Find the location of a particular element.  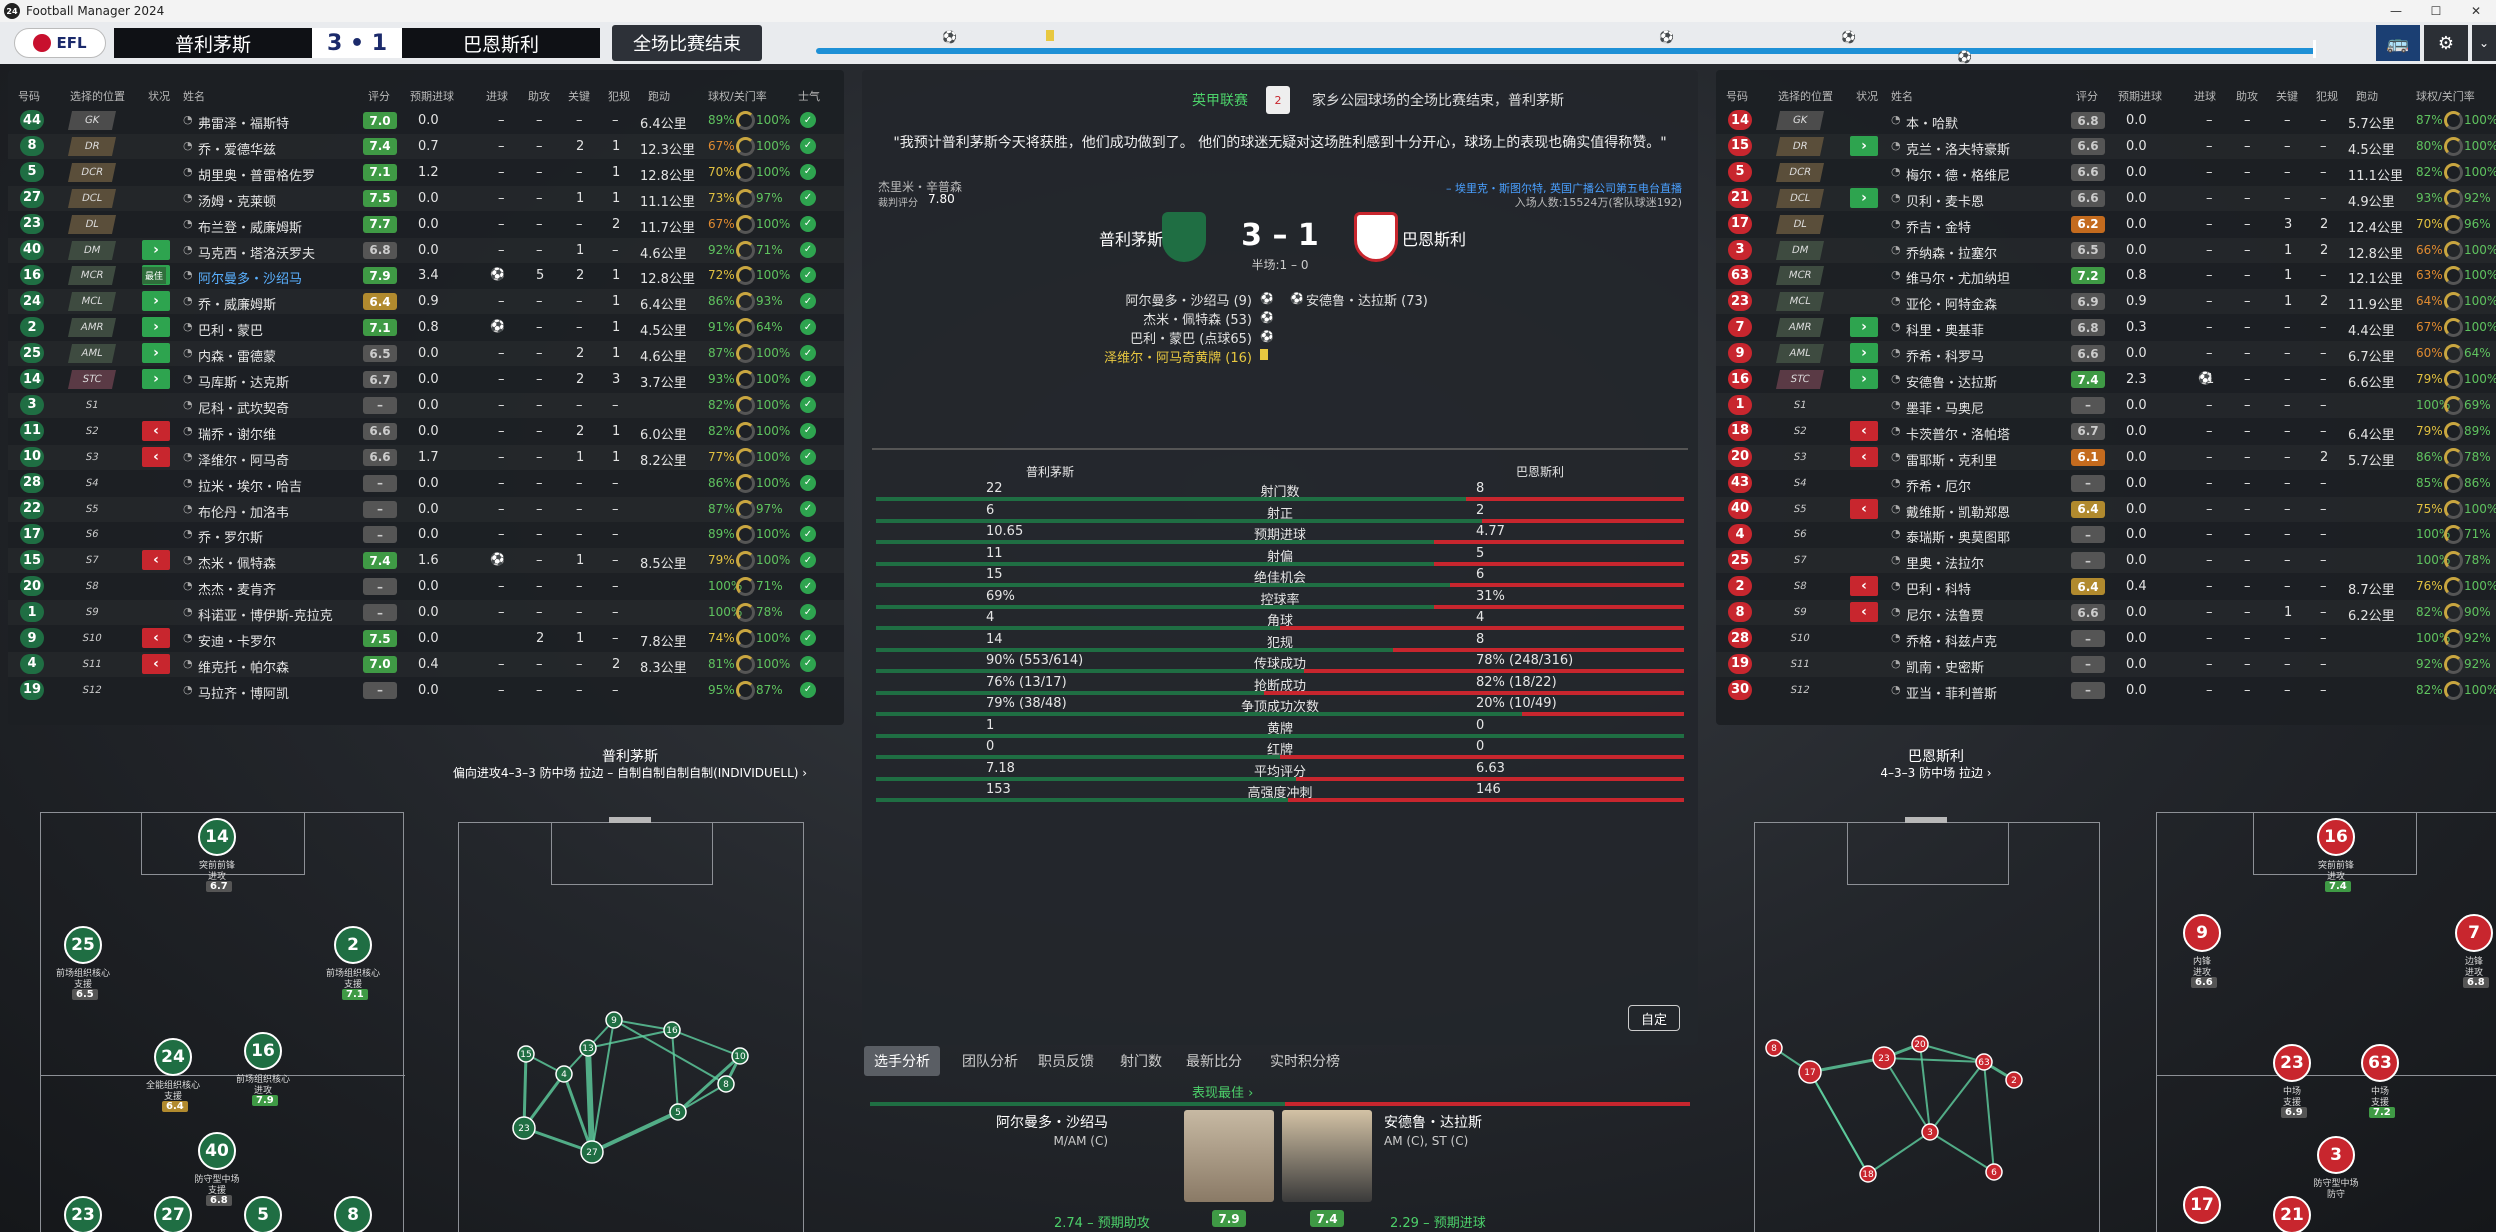

player-row: 2 S8 ‹ ◔ 巴利・科特 6.4 0.4 – – – – 8.7公里 76% 100% is located at coordinates (2106, 586).